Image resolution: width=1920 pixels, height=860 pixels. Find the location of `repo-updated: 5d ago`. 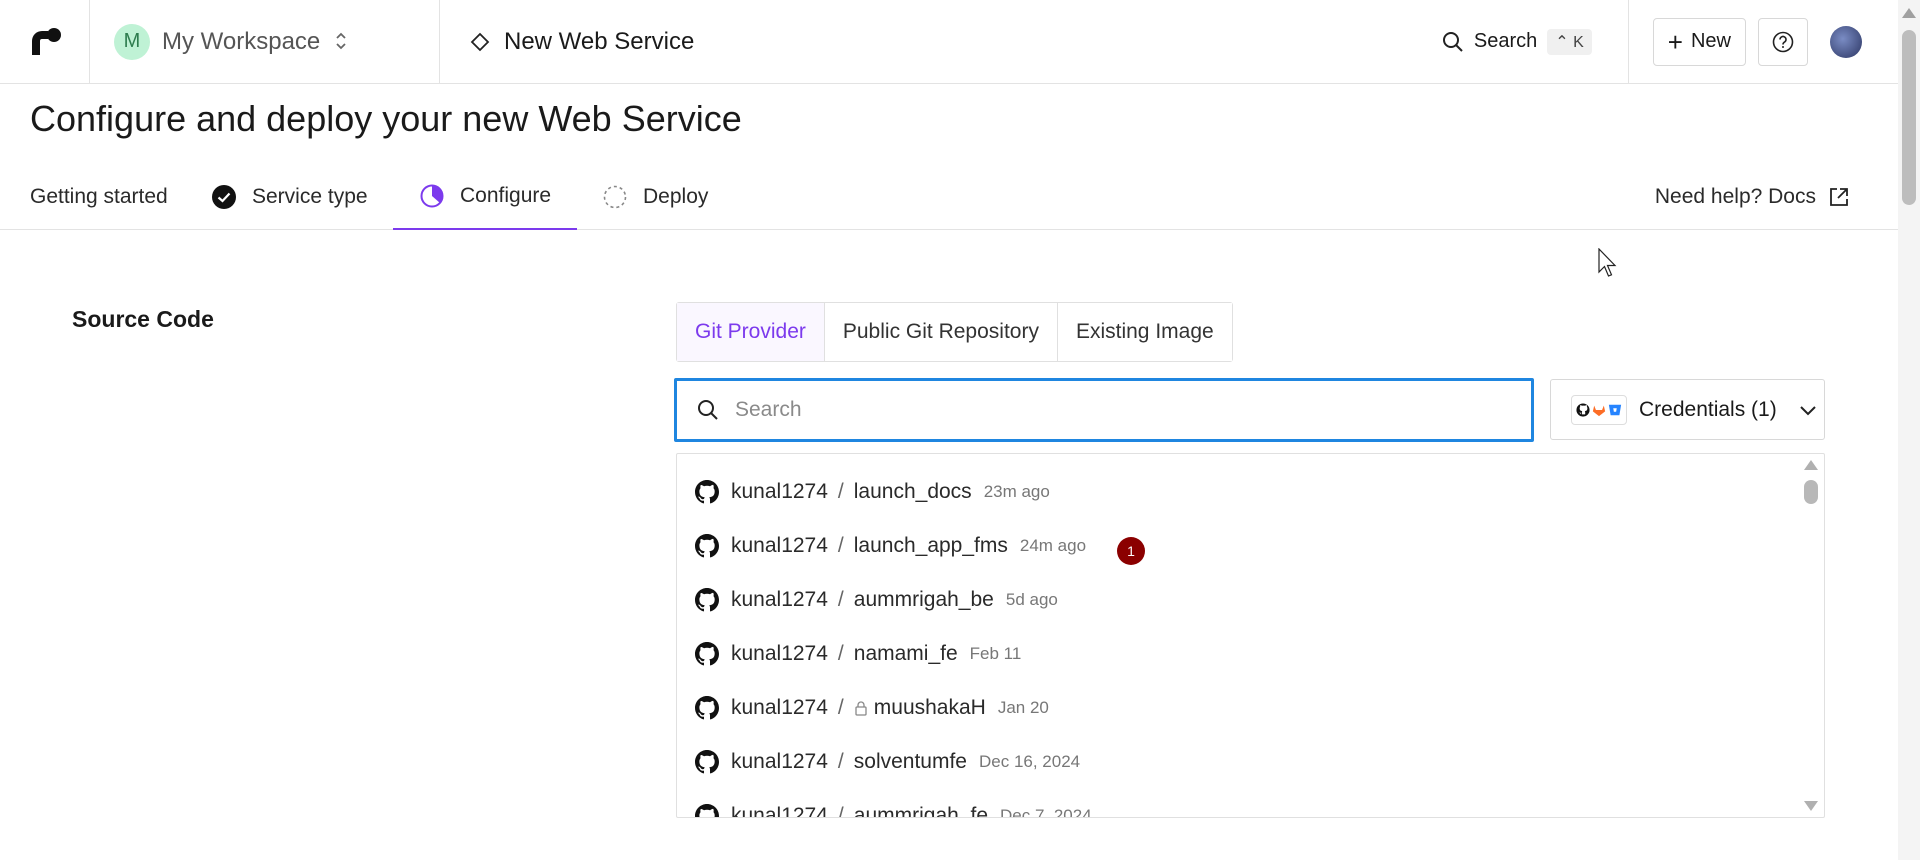

repo-updated: 5d ago is located at coordinates (1031, 599).